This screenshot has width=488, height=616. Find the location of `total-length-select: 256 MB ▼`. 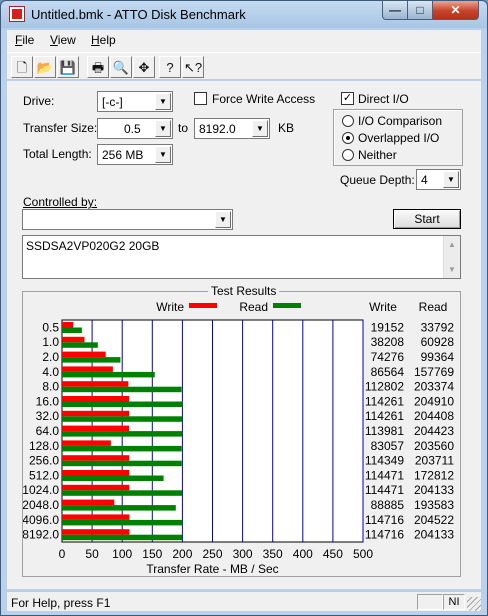

total-length-select: 256 MB ▼ is located at coordinates (135, 154).